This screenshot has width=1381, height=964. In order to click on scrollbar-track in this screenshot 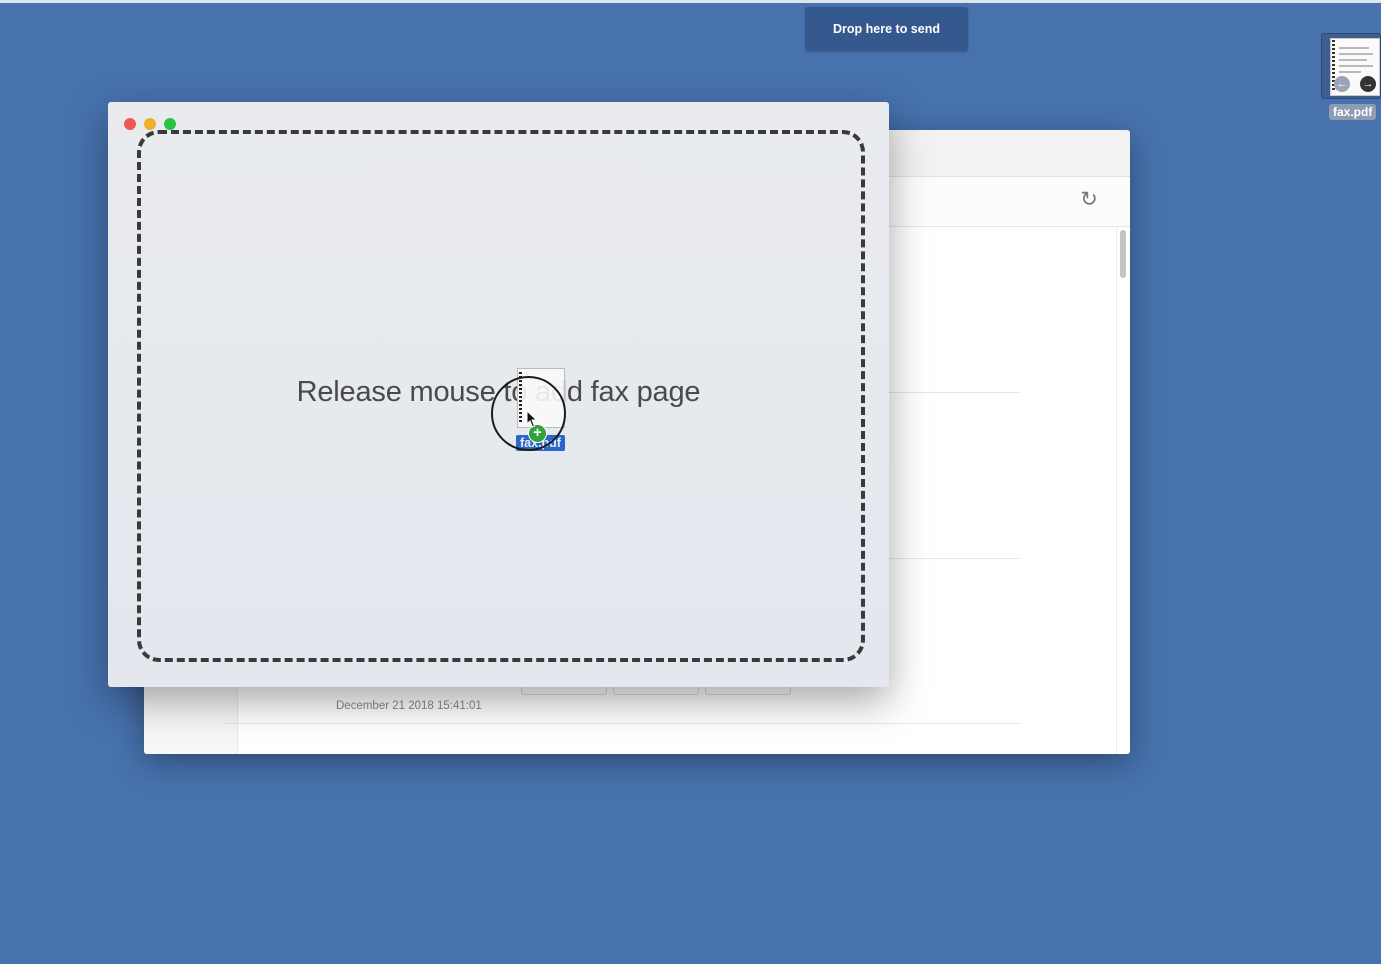, I will do `click(1116, 490)`.